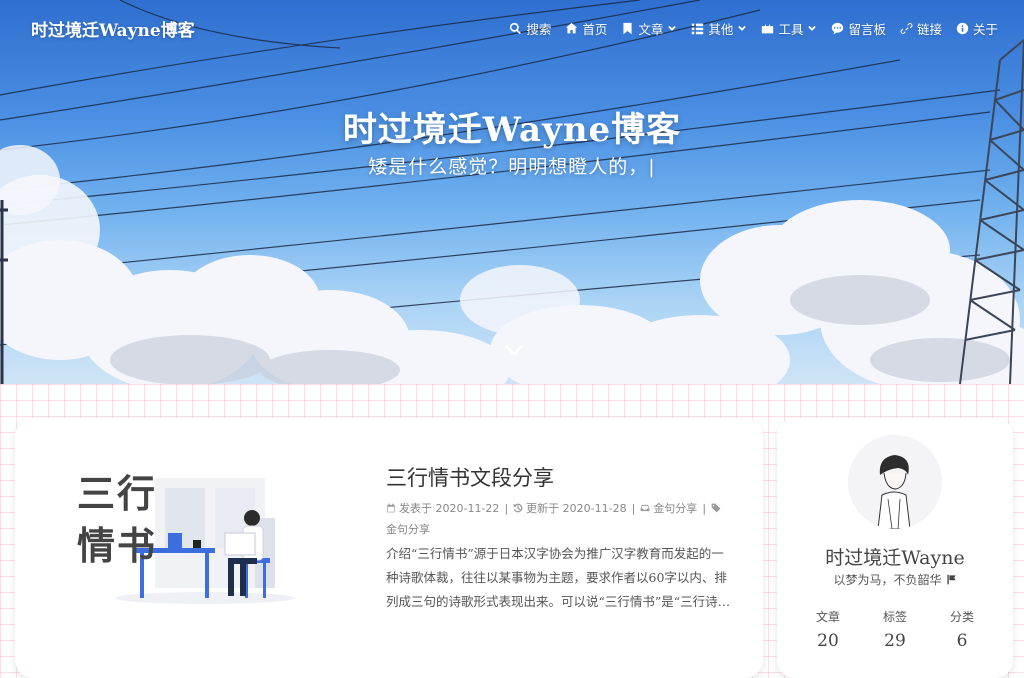  I want to click on scroll-down-chevron-icon, so click(514, 351).